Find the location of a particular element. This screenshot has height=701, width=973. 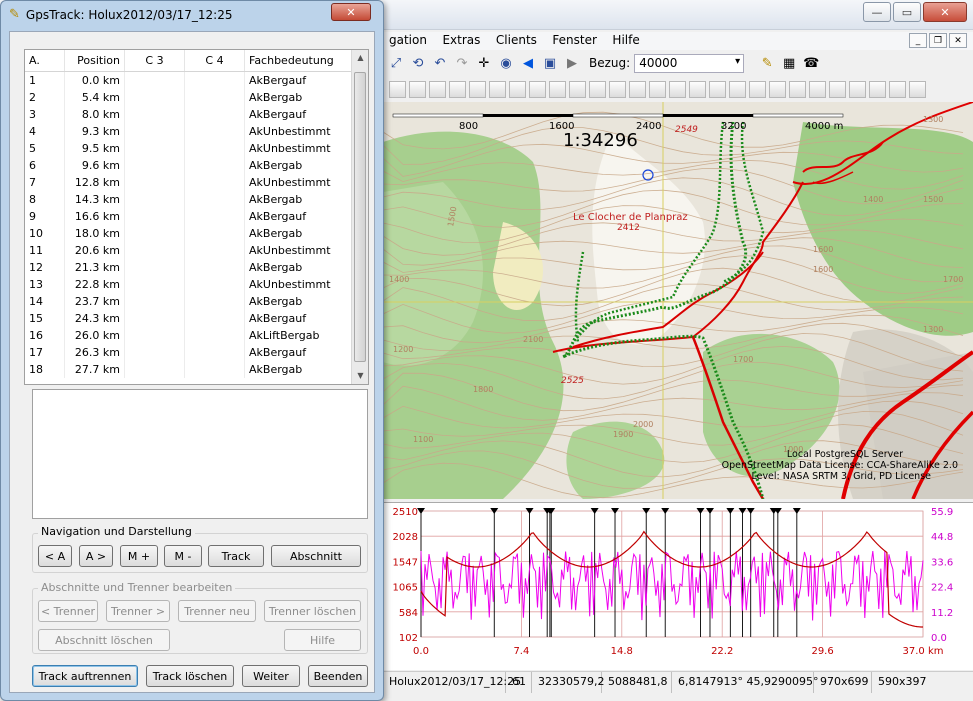

list-item: 8 14.3 km AkBergab is located at coordinates (196, 199).